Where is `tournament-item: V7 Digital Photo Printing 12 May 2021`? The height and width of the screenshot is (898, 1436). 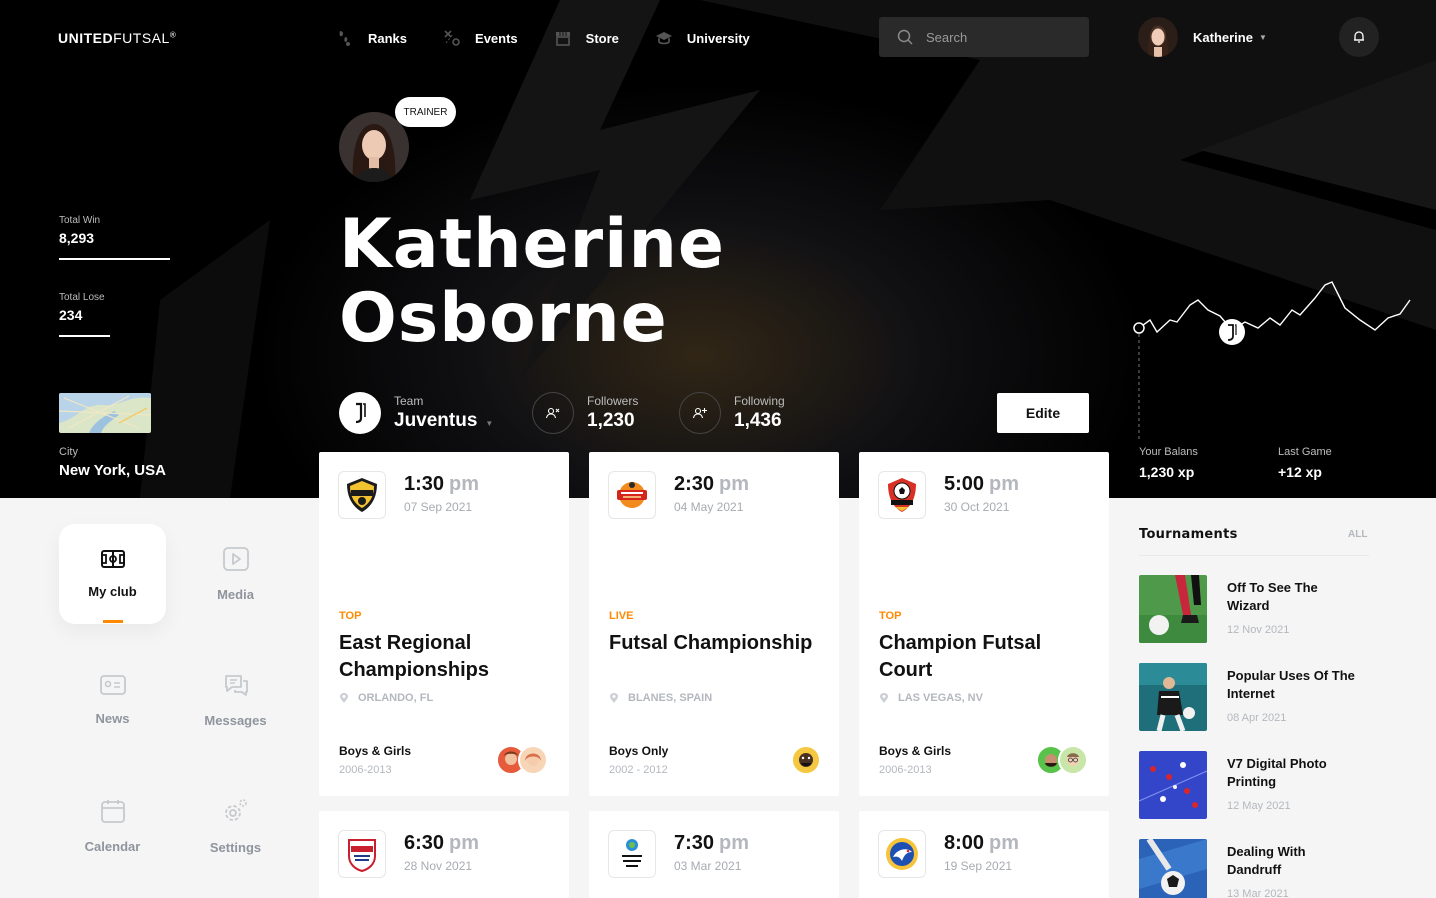
tournament-item: V7 Digital Photo Printing 12 May 2021 is located at coordinates (1248, 785).